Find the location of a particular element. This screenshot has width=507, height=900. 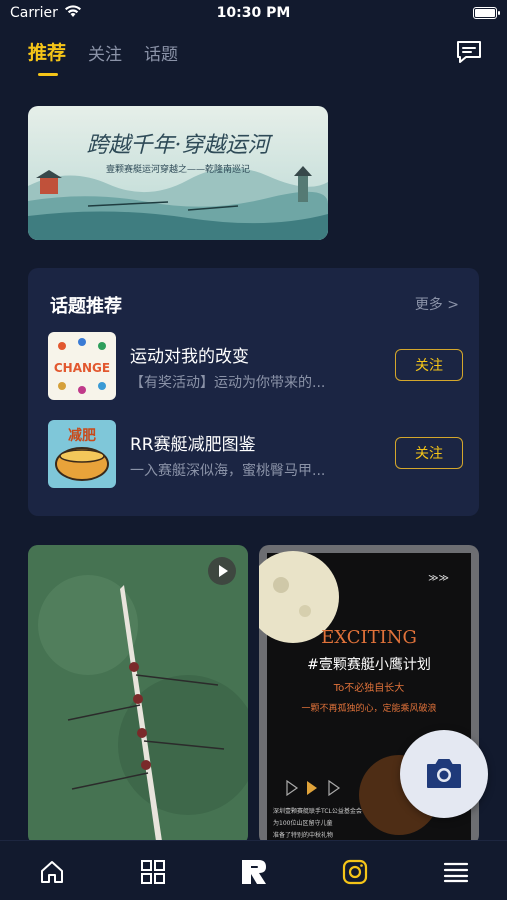

tabbar-home is located at coordinates (52, 872).